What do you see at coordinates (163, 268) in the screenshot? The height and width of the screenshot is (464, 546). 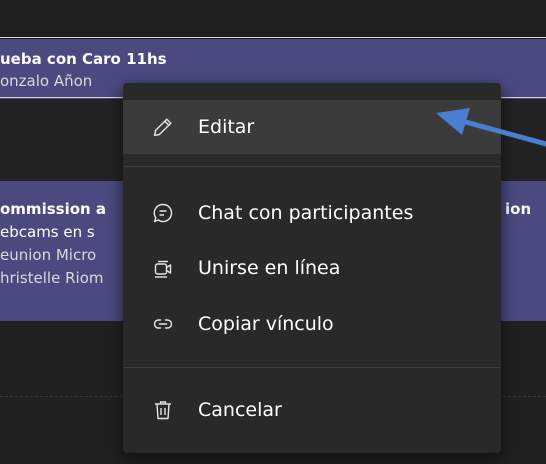 I see `video-join-icon` at bounding box center [163, 268].